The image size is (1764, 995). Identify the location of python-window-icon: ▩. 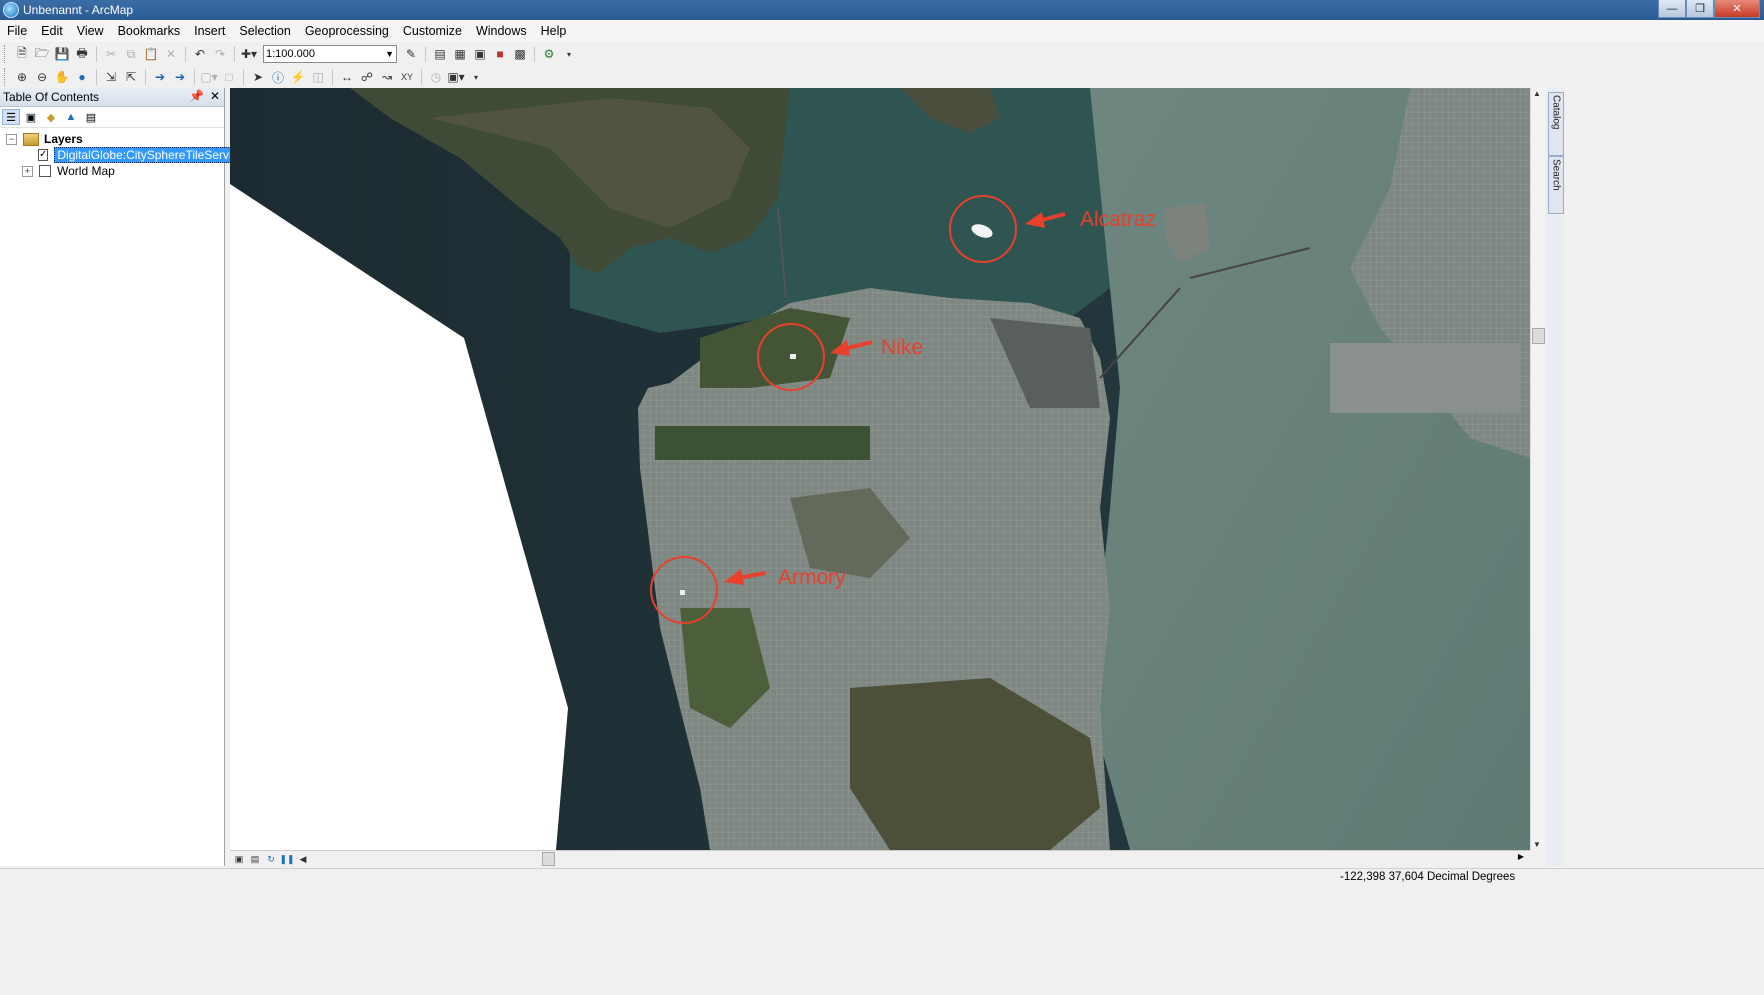
(520, 54).